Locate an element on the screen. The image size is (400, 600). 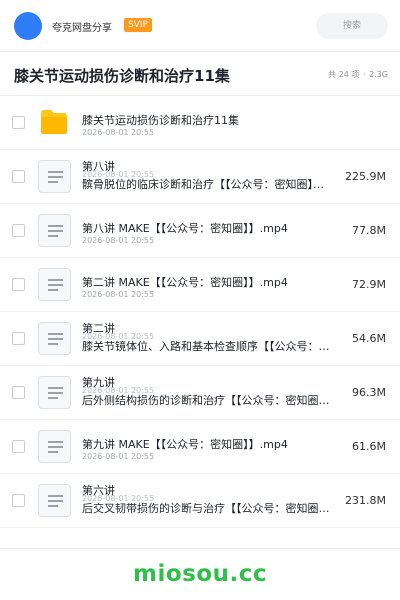
footer: miosou.cc is located at coordinates (200, 574).